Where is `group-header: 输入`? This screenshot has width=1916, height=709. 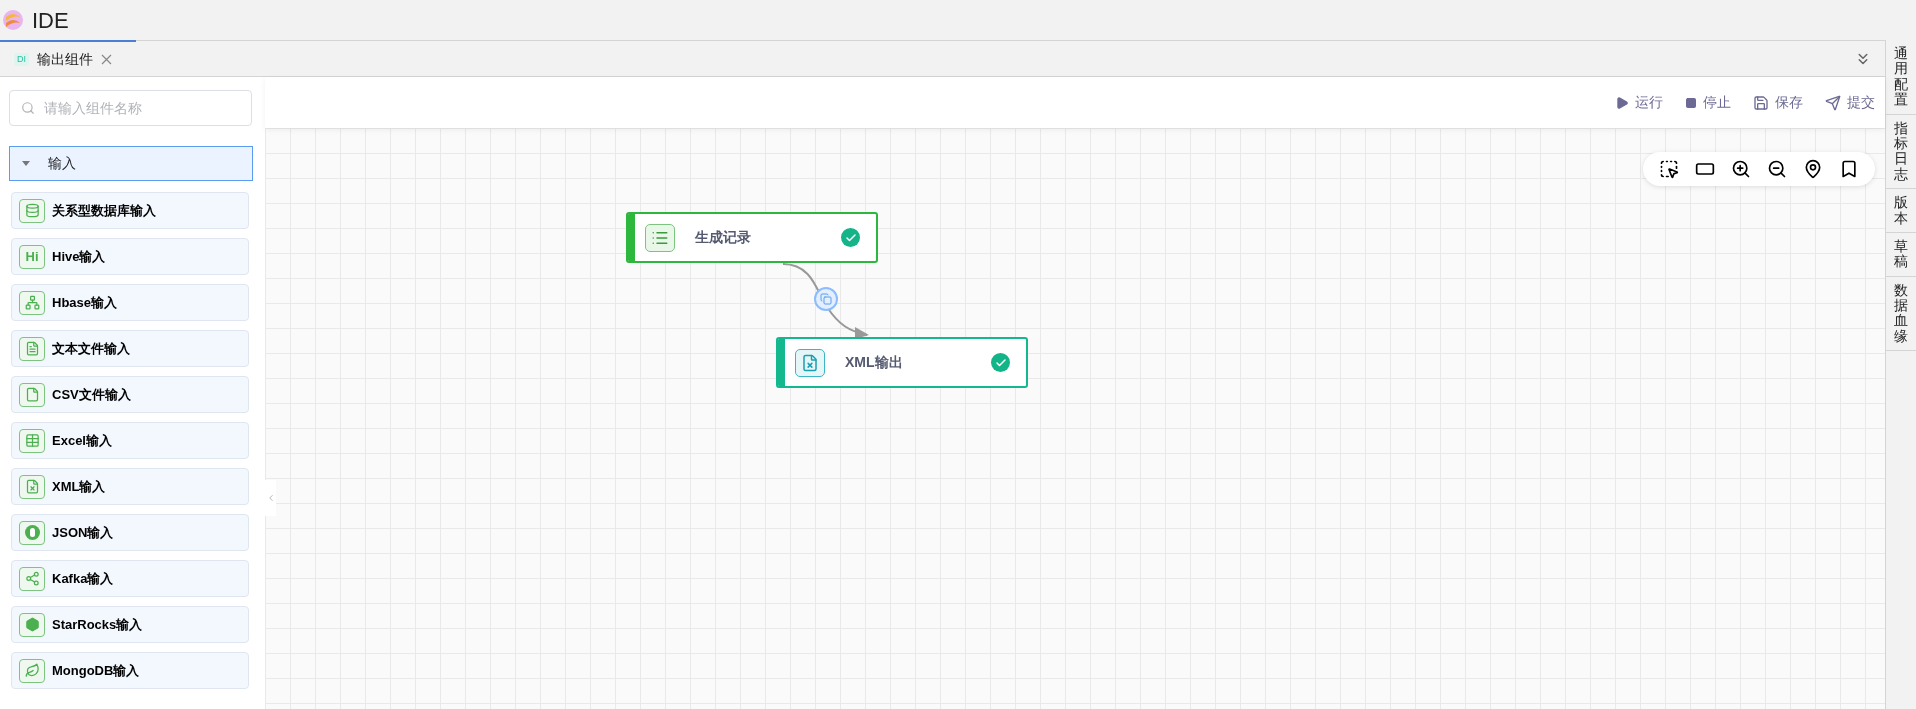 group-header: 输入 is located at coordinates (131, 163).